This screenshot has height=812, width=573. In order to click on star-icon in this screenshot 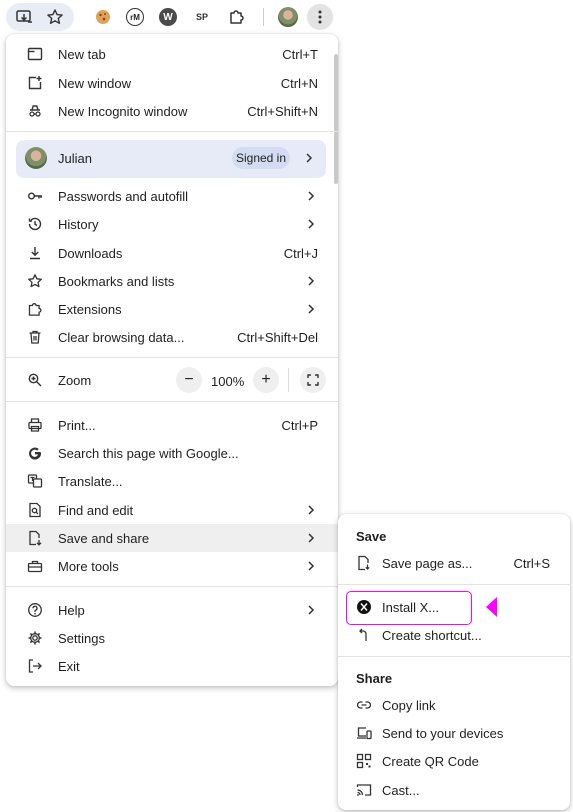, I will do `click(35, 281)`.